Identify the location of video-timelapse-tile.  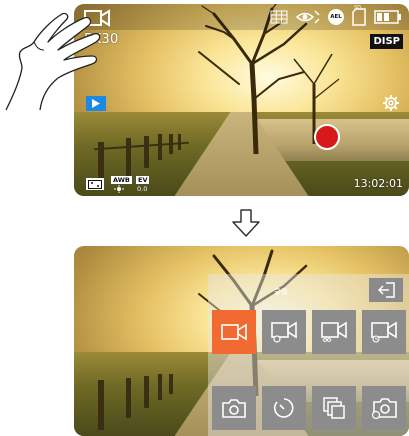
(284, 332).